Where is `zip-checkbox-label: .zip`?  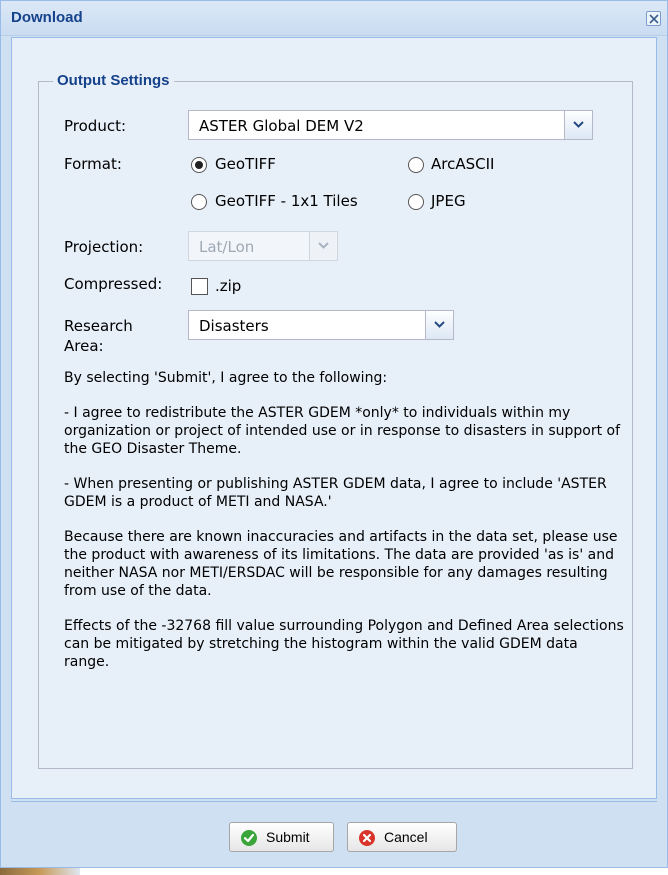
zip-checkbox-label: .zip is located at coordinates (228, 286).